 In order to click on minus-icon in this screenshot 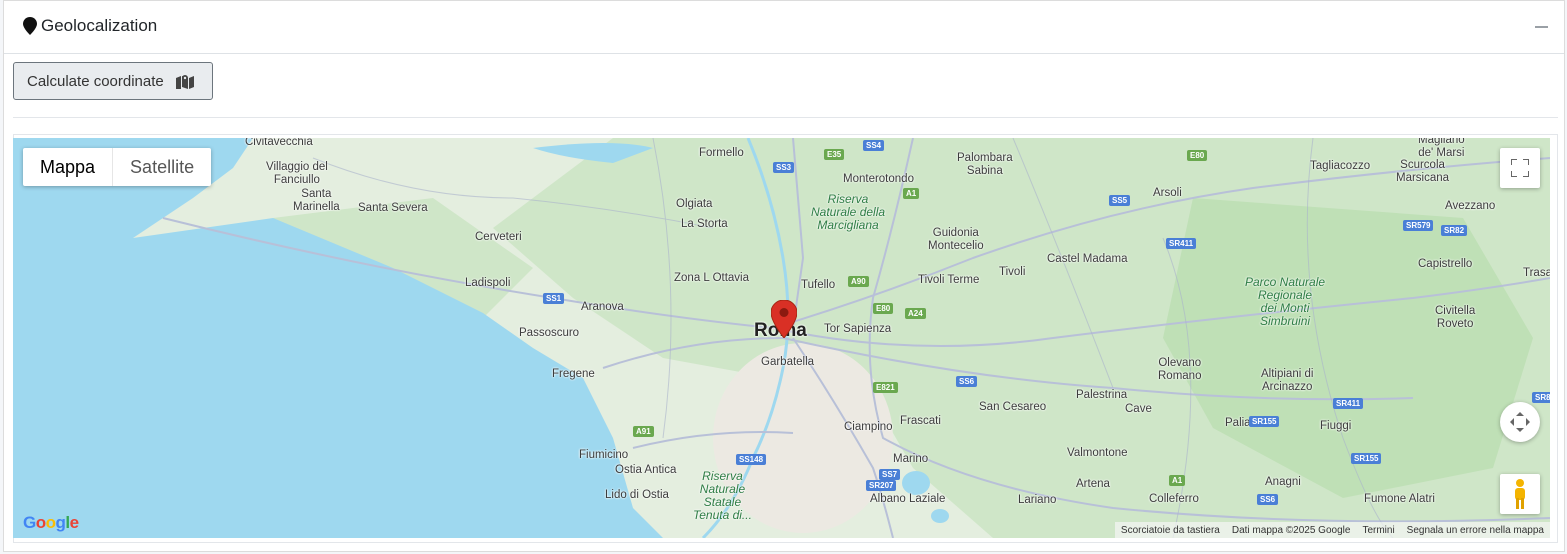, I will do `click(1541, 27)`.